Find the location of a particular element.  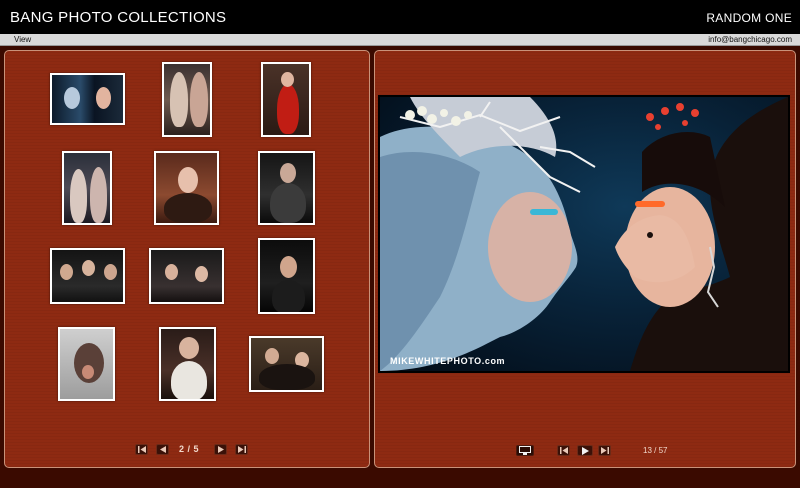

fullscreen-button is located at coordinates (525, 450).